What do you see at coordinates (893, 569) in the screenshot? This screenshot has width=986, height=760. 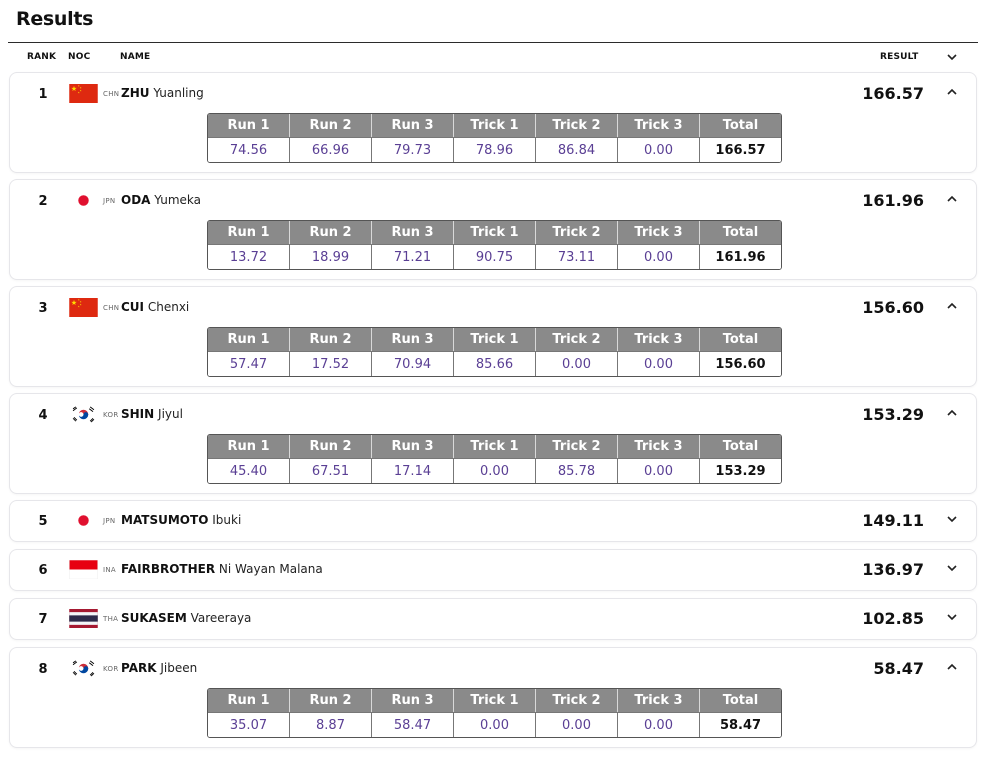 I see `result-value: 136.97` at bounding box center [893, 569].